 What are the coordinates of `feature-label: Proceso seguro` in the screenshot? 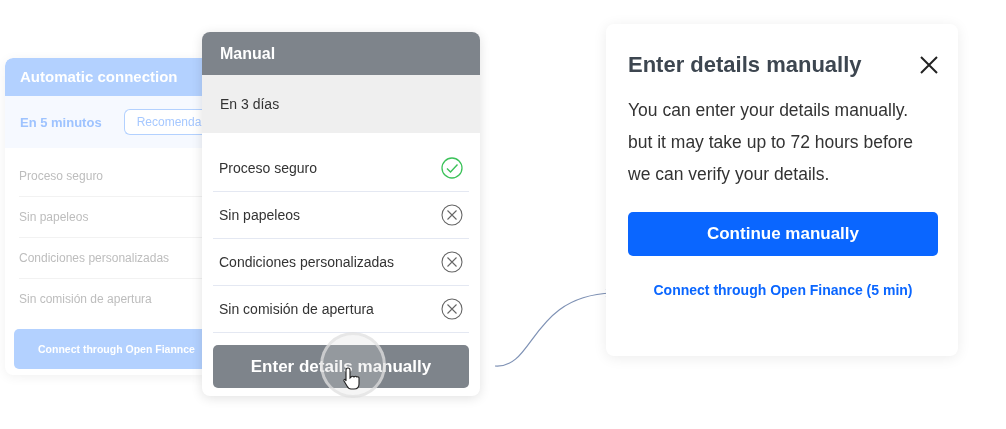 It's located at (268, 168).